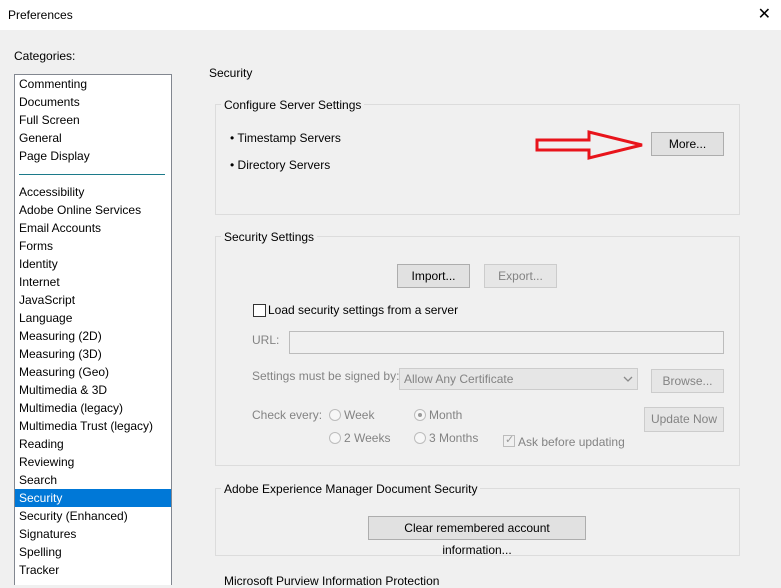 The width and height of the screenshot is (781, 588). I want to click on category-multimedia-legacy: Multimedia (legacy), so click(93, 408).